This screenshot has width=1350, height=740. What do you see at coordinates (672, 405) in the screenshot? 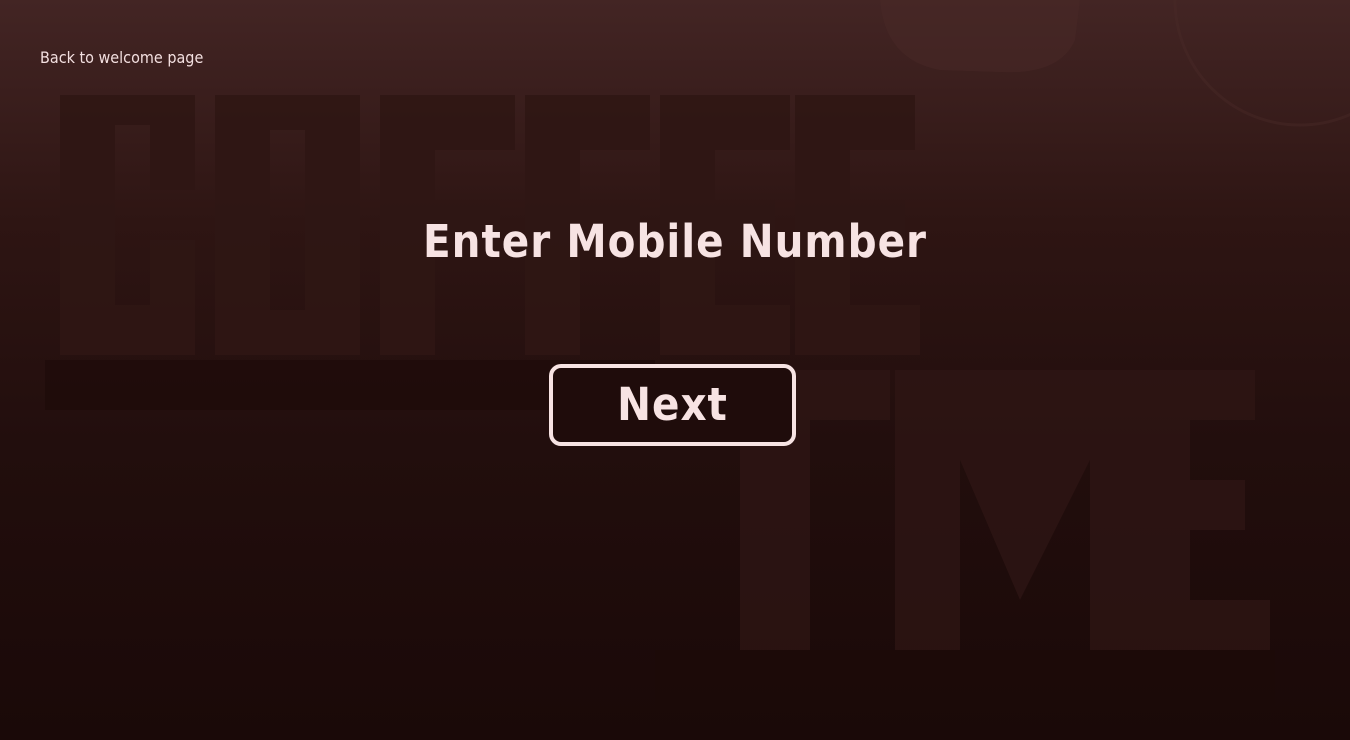
I see `next-button: Next` at bounding box center [672, 405].